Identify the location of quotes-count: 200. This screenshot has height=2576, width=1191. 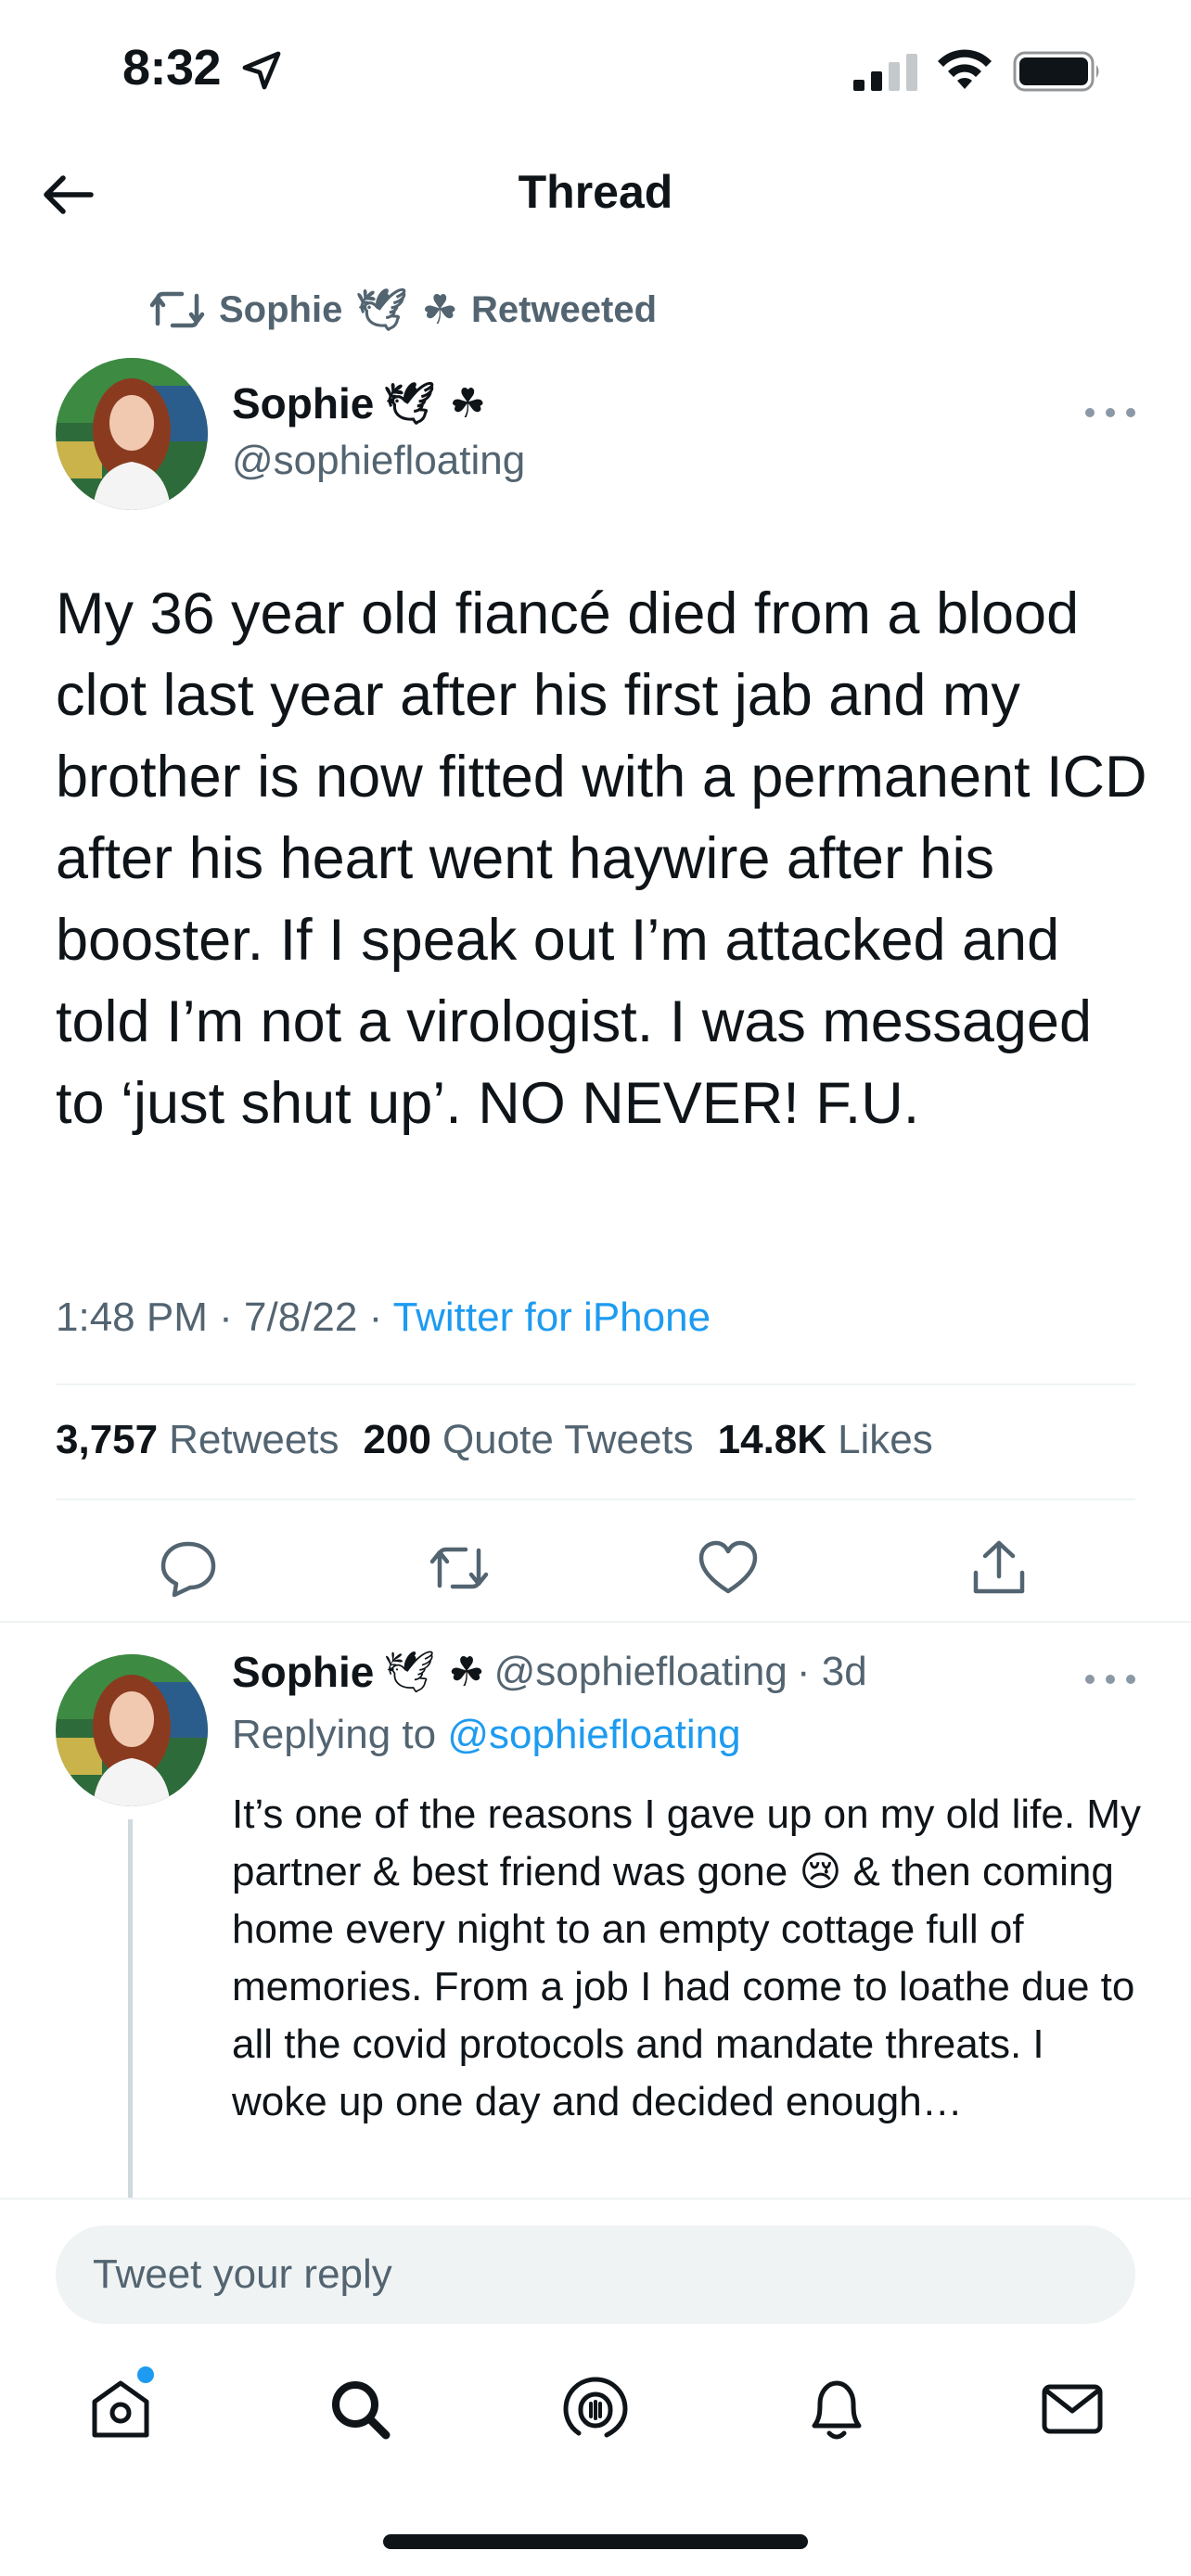
(397, 1439).